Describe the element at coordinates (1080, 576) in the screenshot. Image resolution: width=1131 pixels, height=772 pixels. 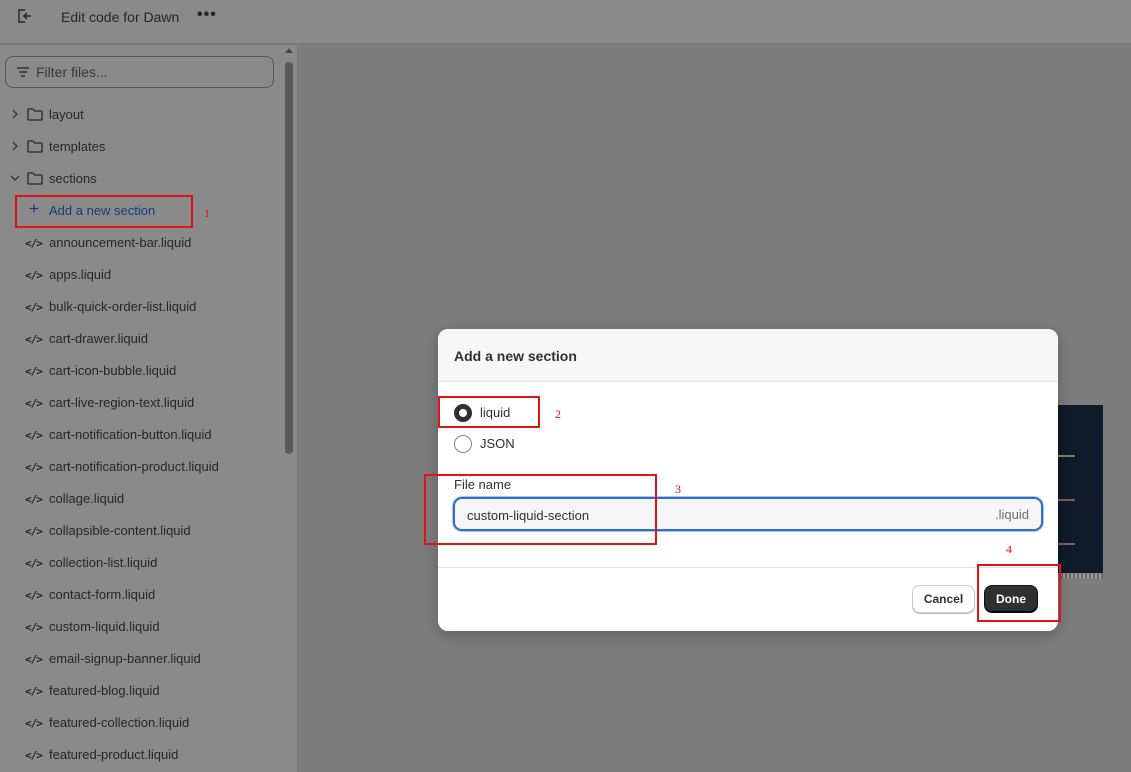
I see `preview-edge` at that location.